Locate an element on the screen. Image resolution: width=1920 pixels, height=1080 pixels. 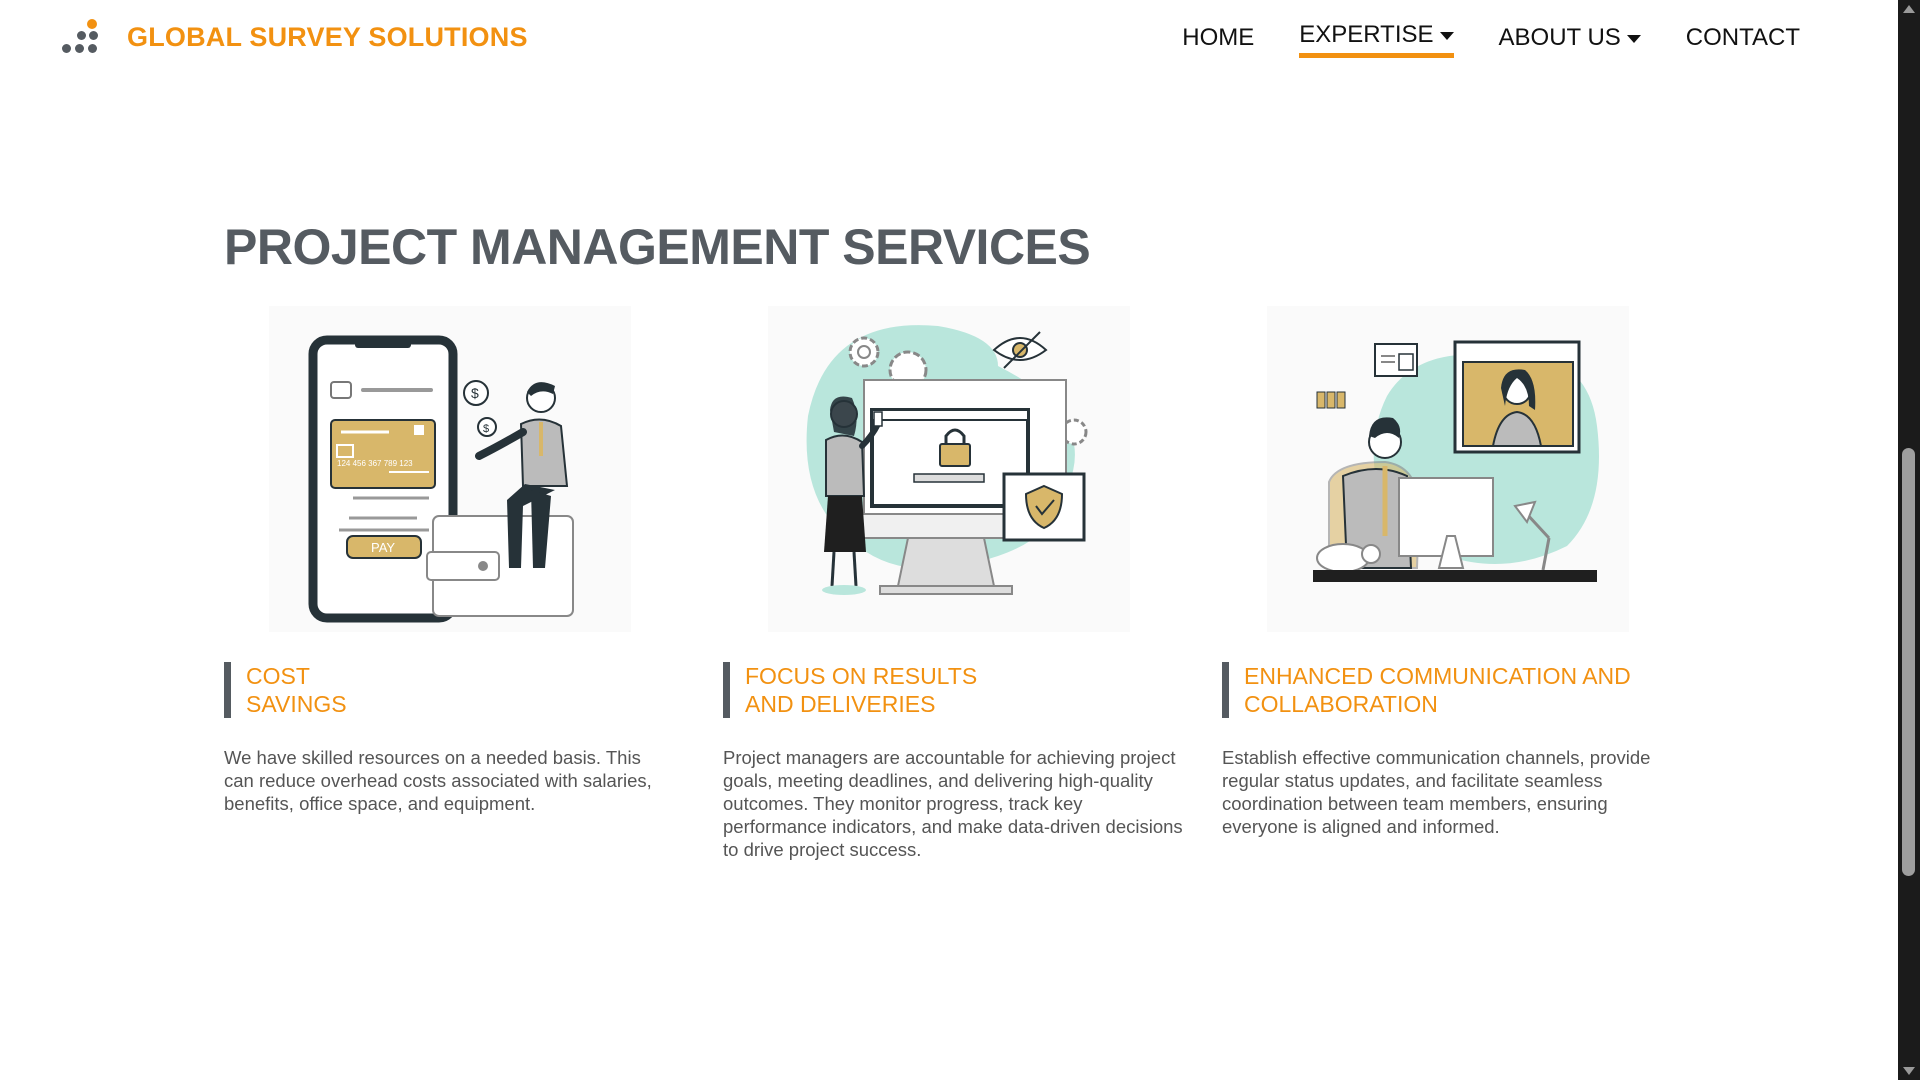
nav-expertise-label: EXPERTISE is located at coordinates (1366, 34).